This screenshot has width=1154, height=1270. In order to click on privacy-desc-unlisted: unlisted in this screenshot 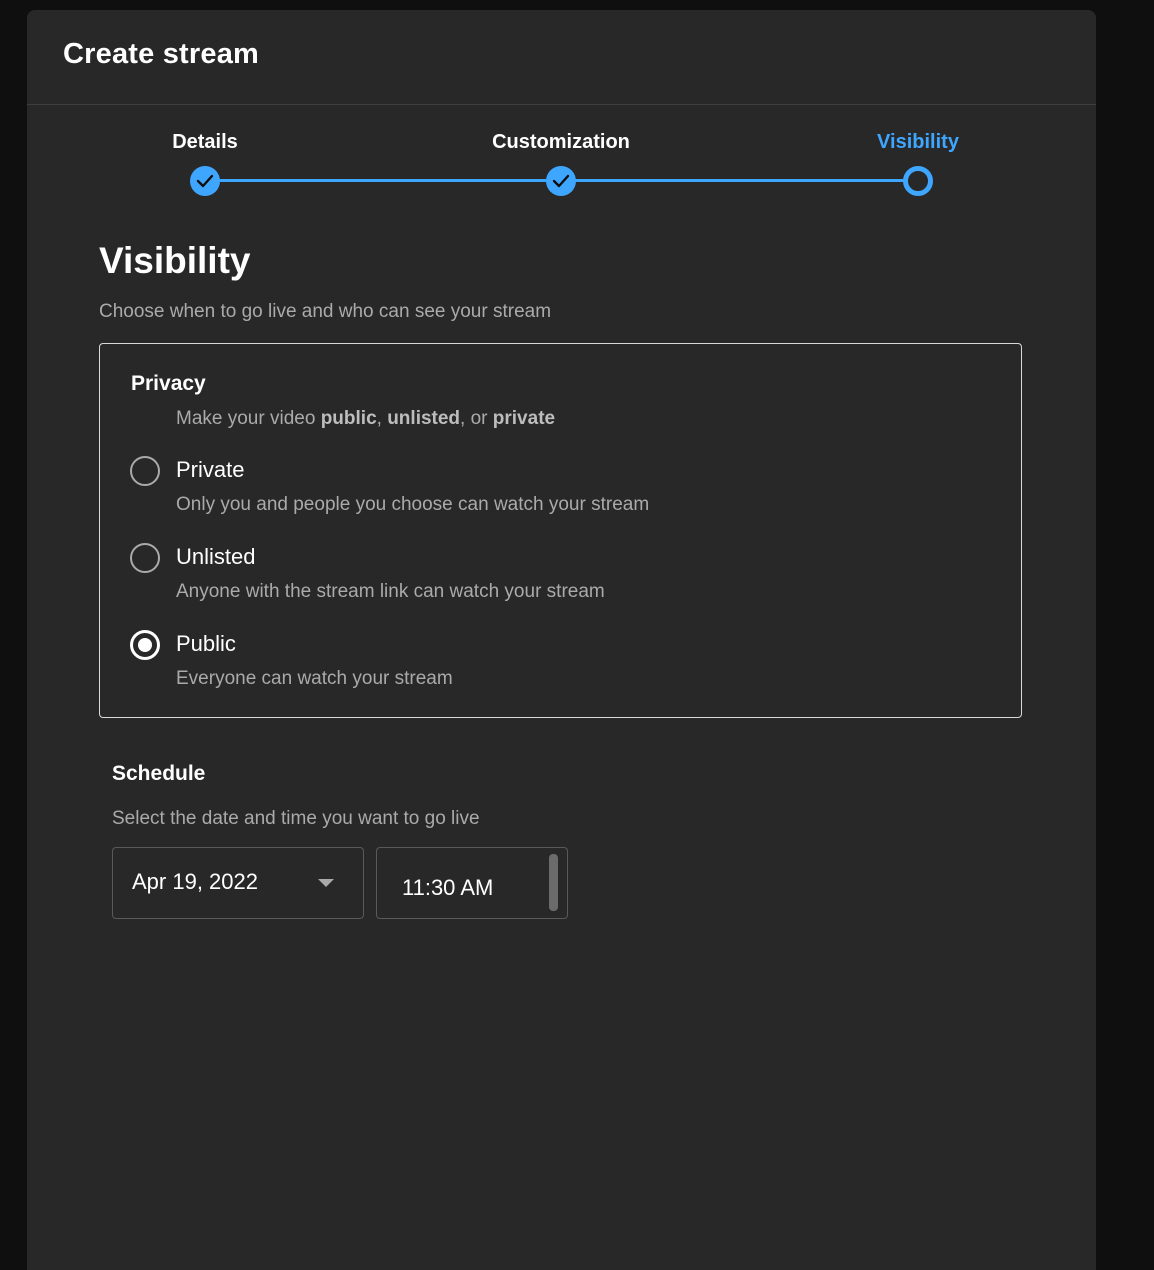, I will do `click(424, 418)`.